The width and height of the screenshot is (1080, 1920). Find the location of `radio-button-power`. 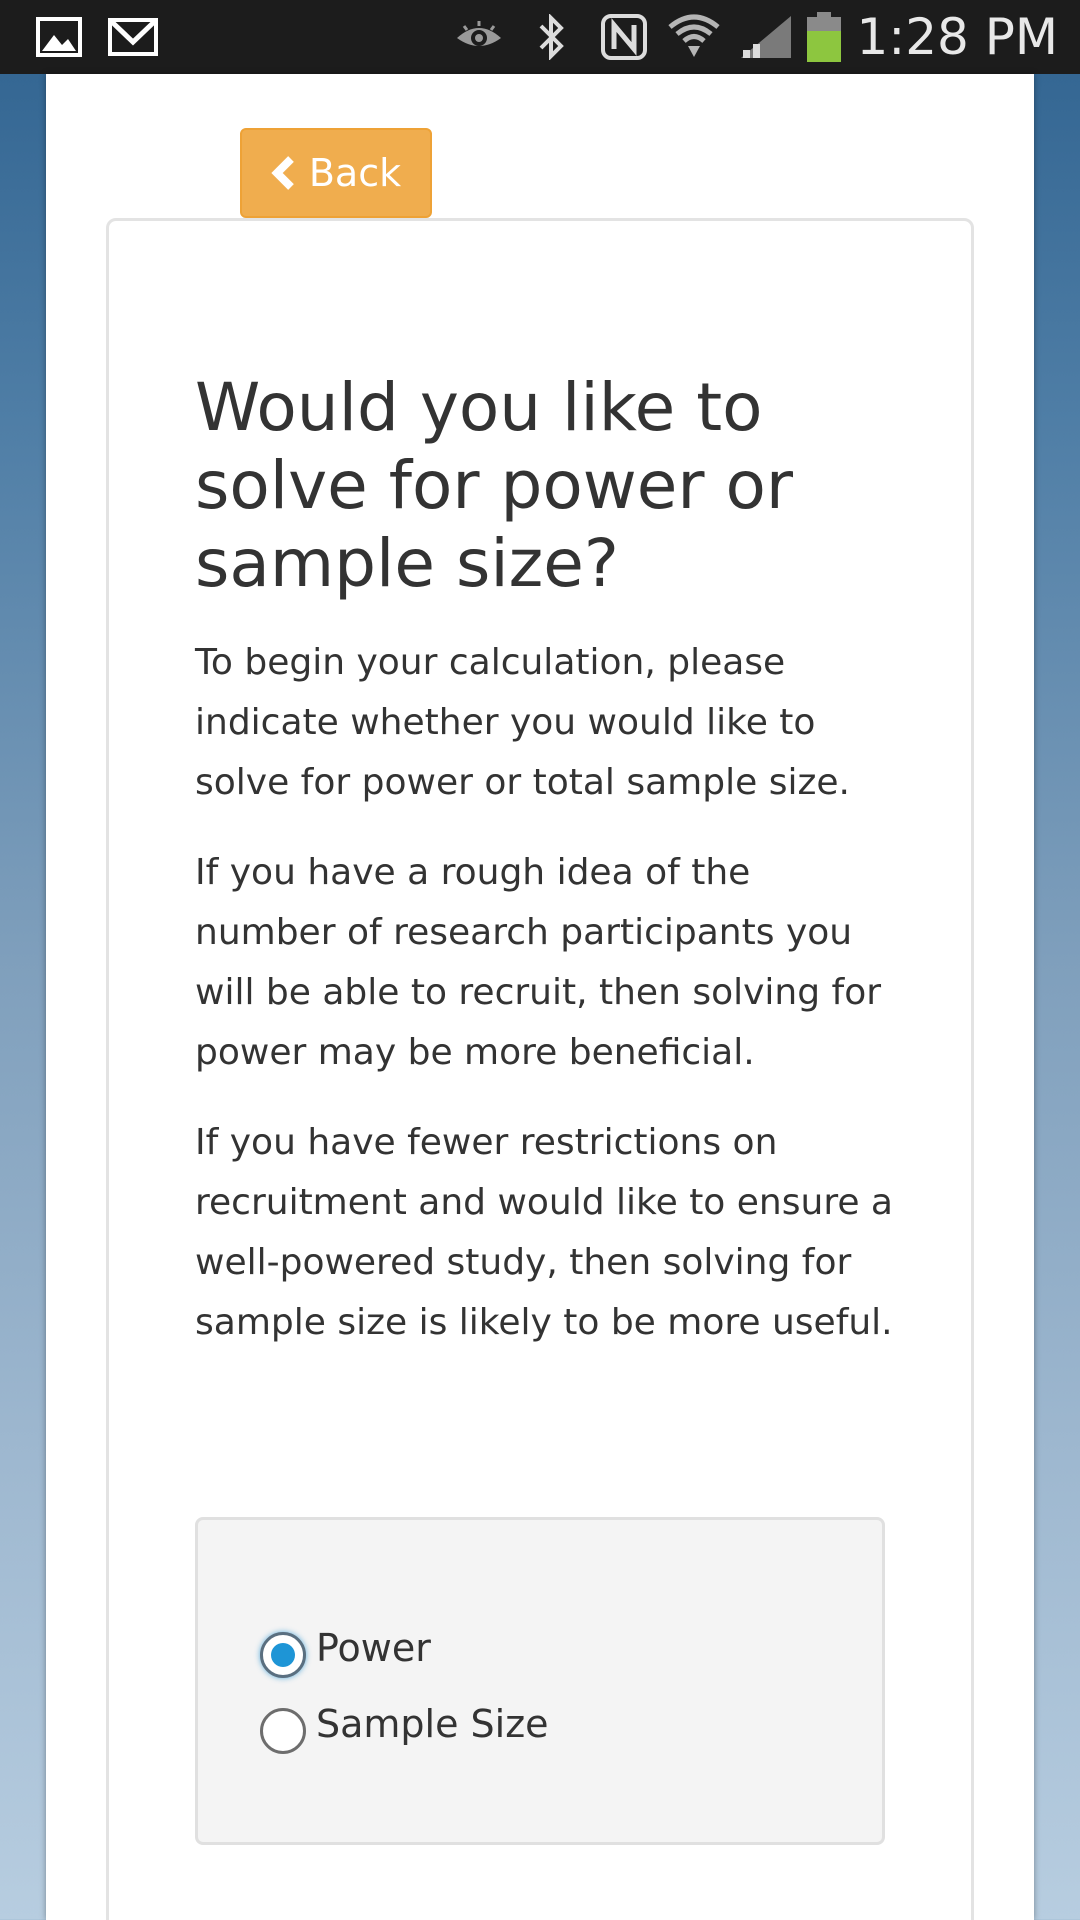

radio-button-power is located at coordinates (283, 1655).